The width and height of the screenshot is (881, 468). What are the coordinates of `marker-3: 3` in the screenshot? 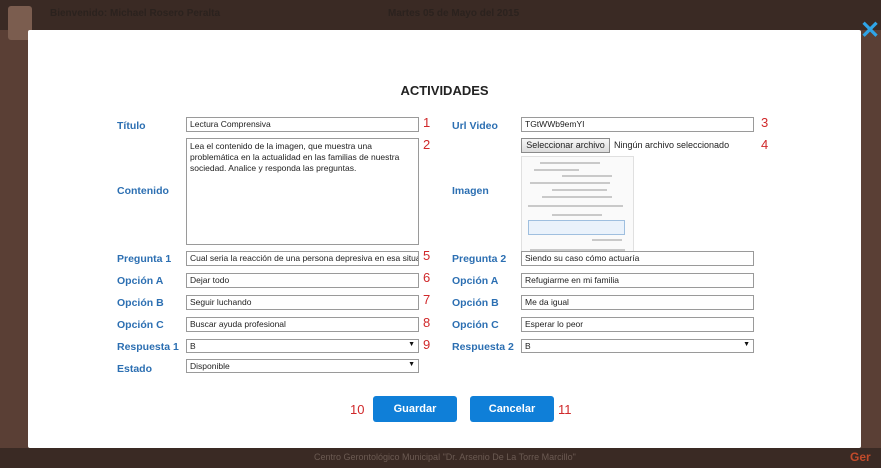 It's located at (765, 122).